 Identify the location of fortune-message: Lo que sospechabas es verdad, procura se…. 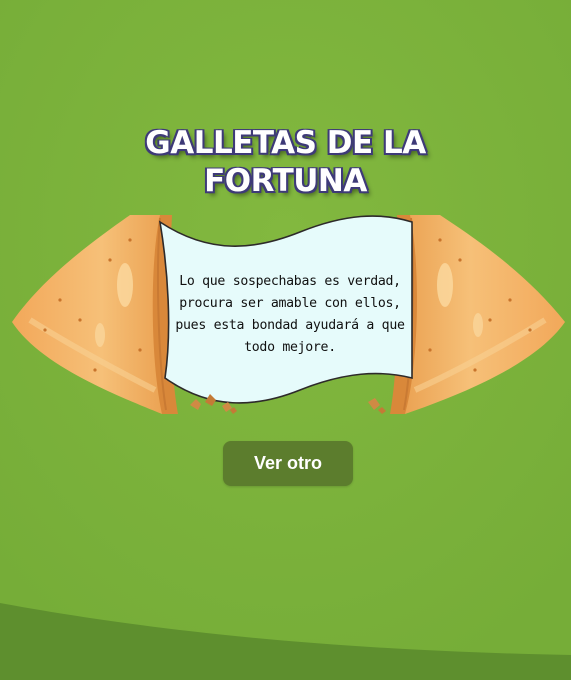
(290, 314).